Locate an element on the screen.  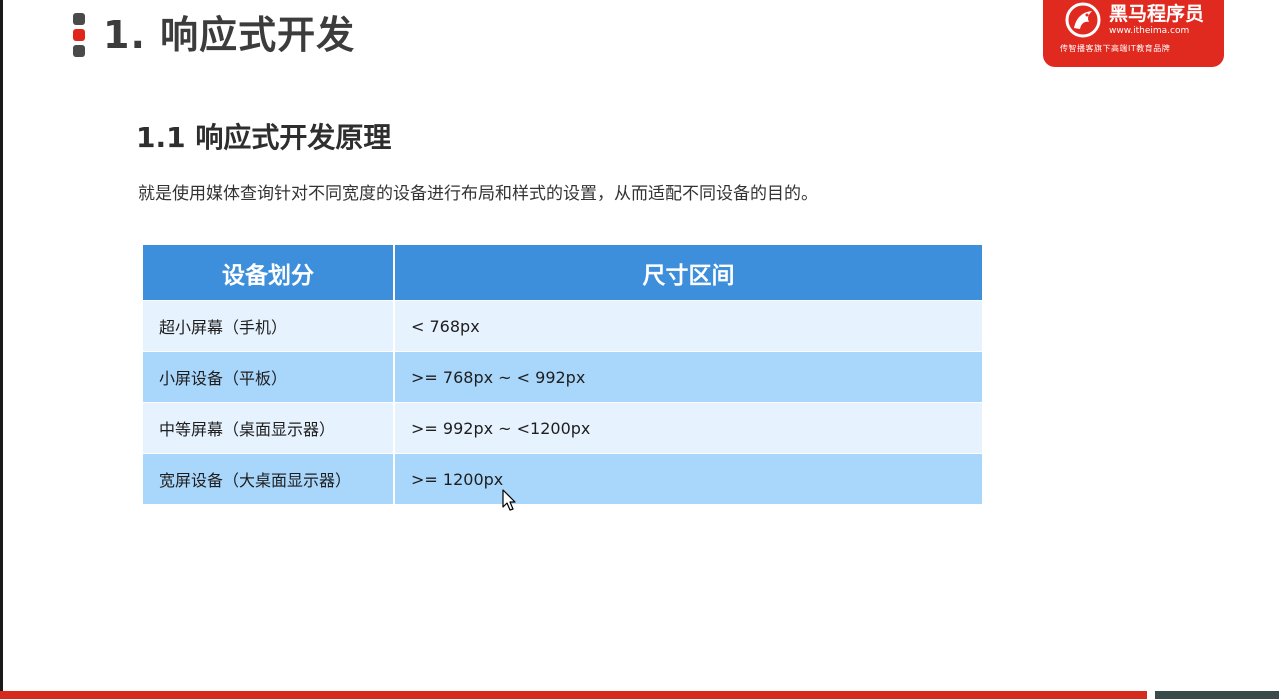
table-row: 中等屏幕（桌面显示器） >= 992px ~ <1200px is located at coordinates (562, 427).